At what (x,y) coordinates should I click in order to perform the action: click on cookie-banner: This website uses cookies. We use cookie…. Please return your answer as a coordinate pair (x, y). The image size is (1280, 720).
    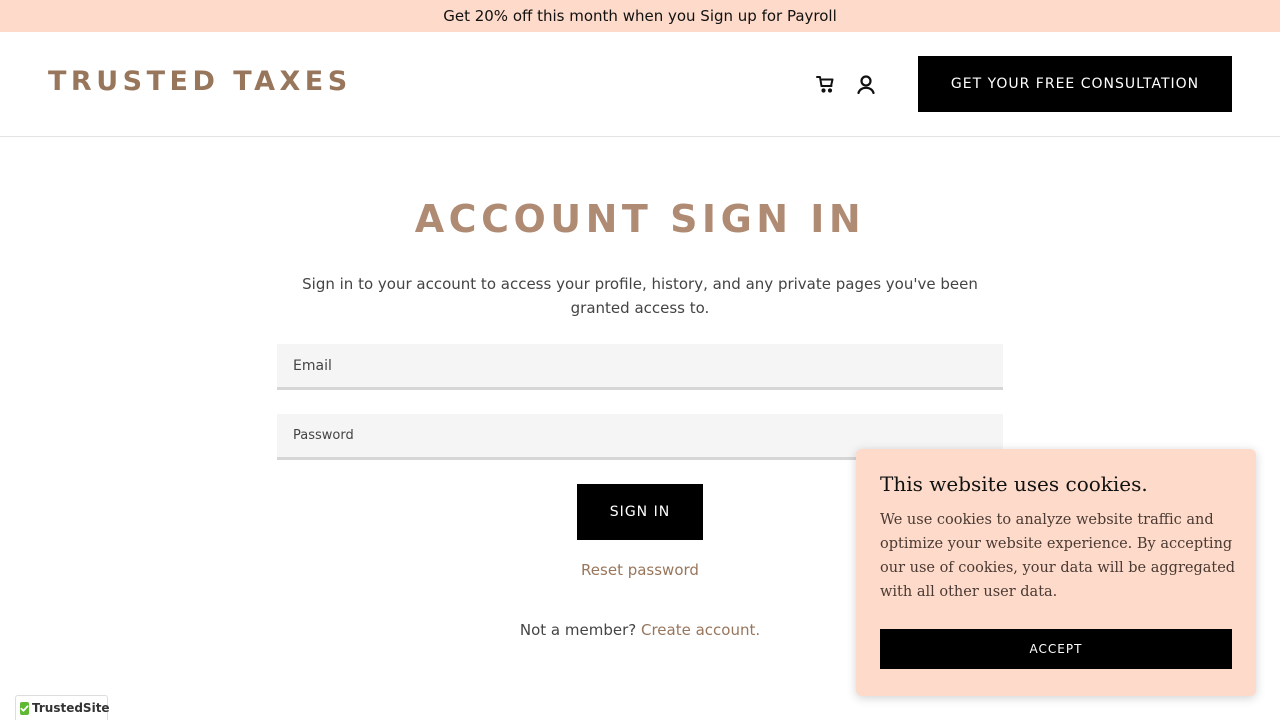
    Looking at the image, I should click on (1056, 572).